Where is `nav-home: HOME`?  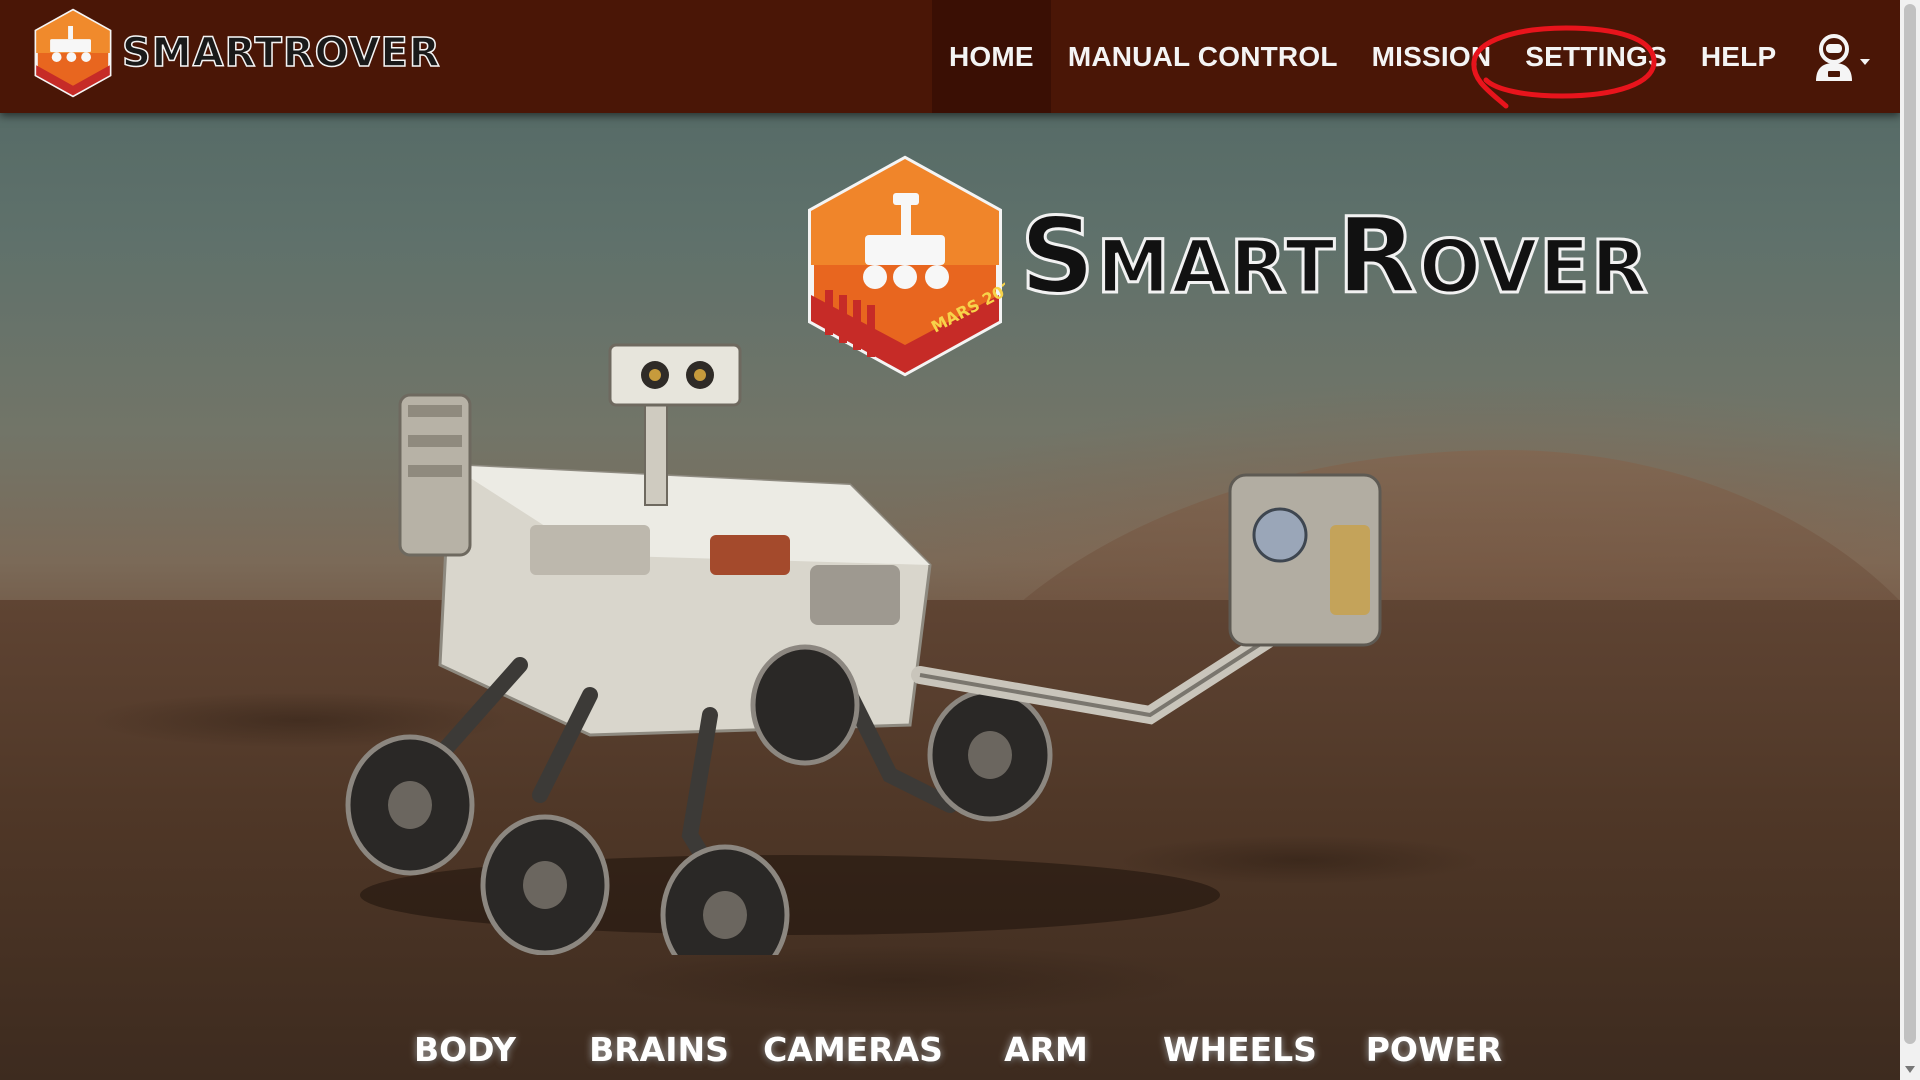 nav-home: HOME is located at coordinates (991, 56).